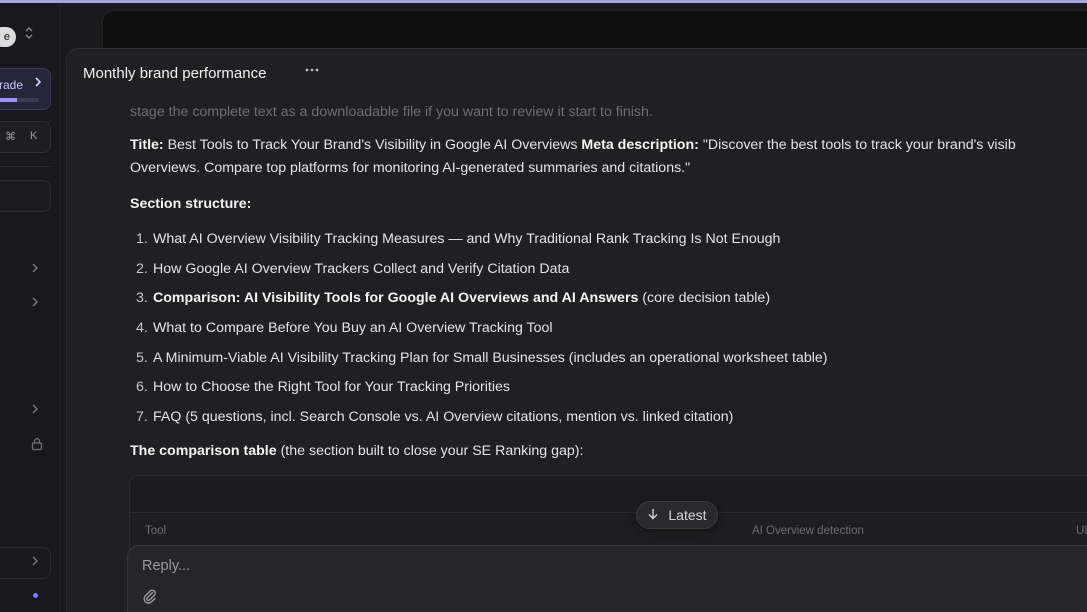 Image resolution: width=1087 pixels, height=612 pixels. Describe the element at coordinates (442, 566) in the screenshot. I see `reply-input` at that location.